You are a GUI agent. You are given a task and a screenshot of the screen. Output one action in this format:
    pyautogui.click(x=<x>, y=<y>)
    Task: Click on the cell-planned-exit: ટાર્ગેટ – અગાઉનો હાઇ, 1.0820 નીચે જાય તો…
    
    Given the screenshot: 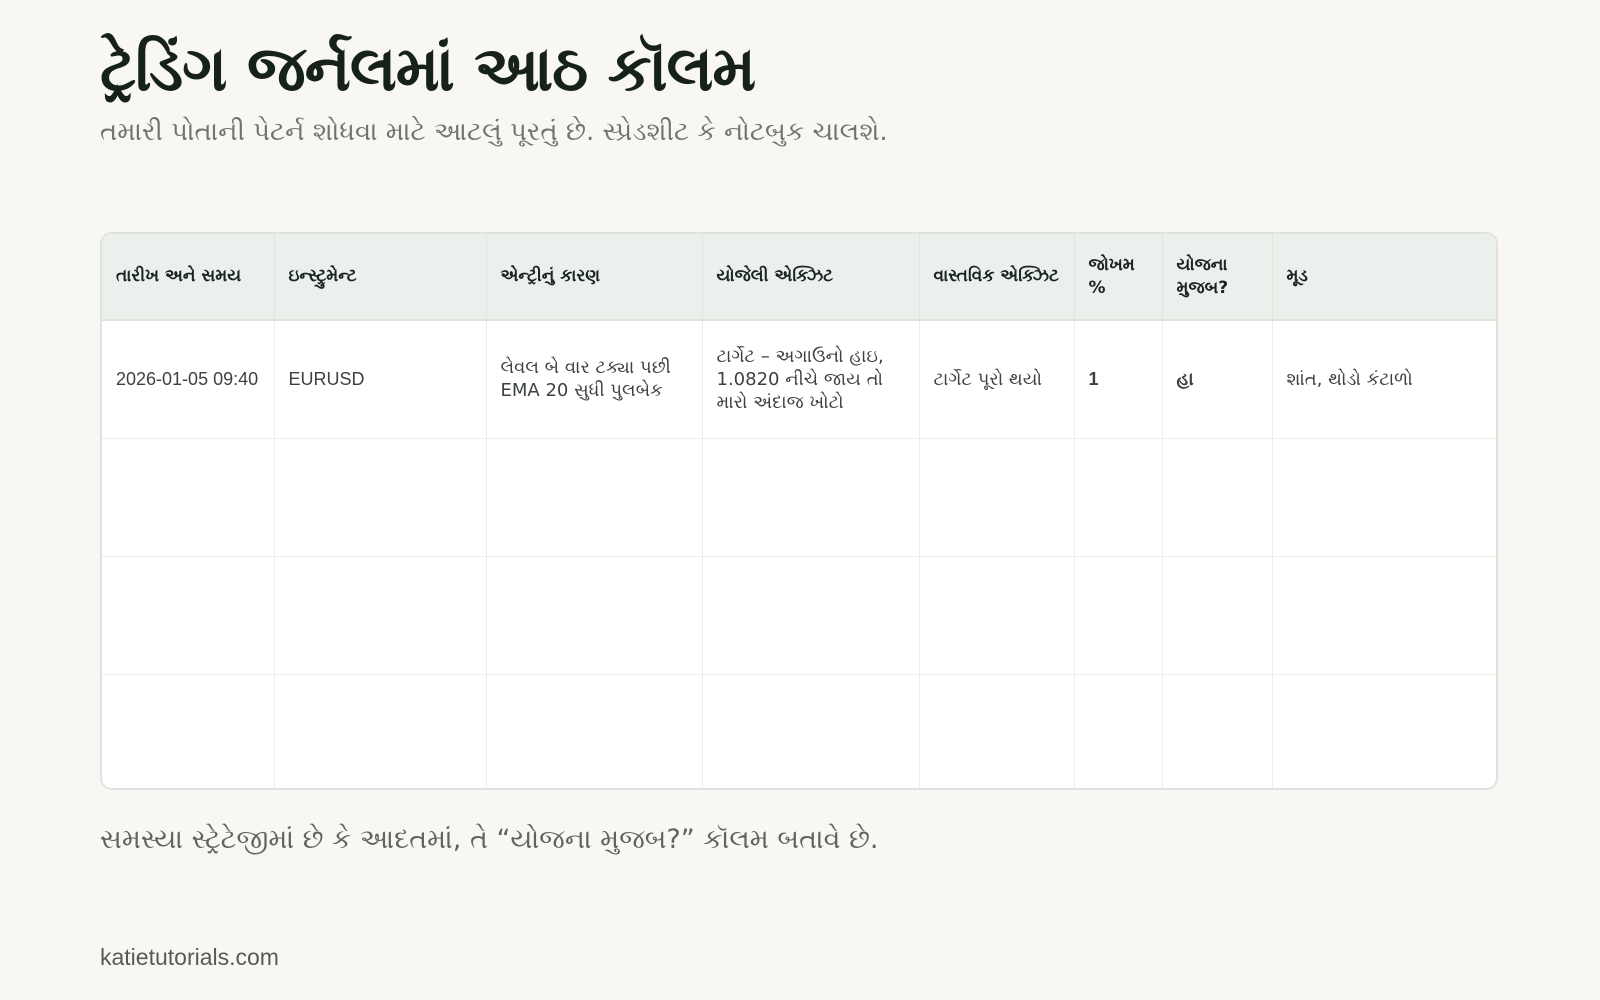 What is the action you would take?
    pyautogui.click(x=811, y=379)
    